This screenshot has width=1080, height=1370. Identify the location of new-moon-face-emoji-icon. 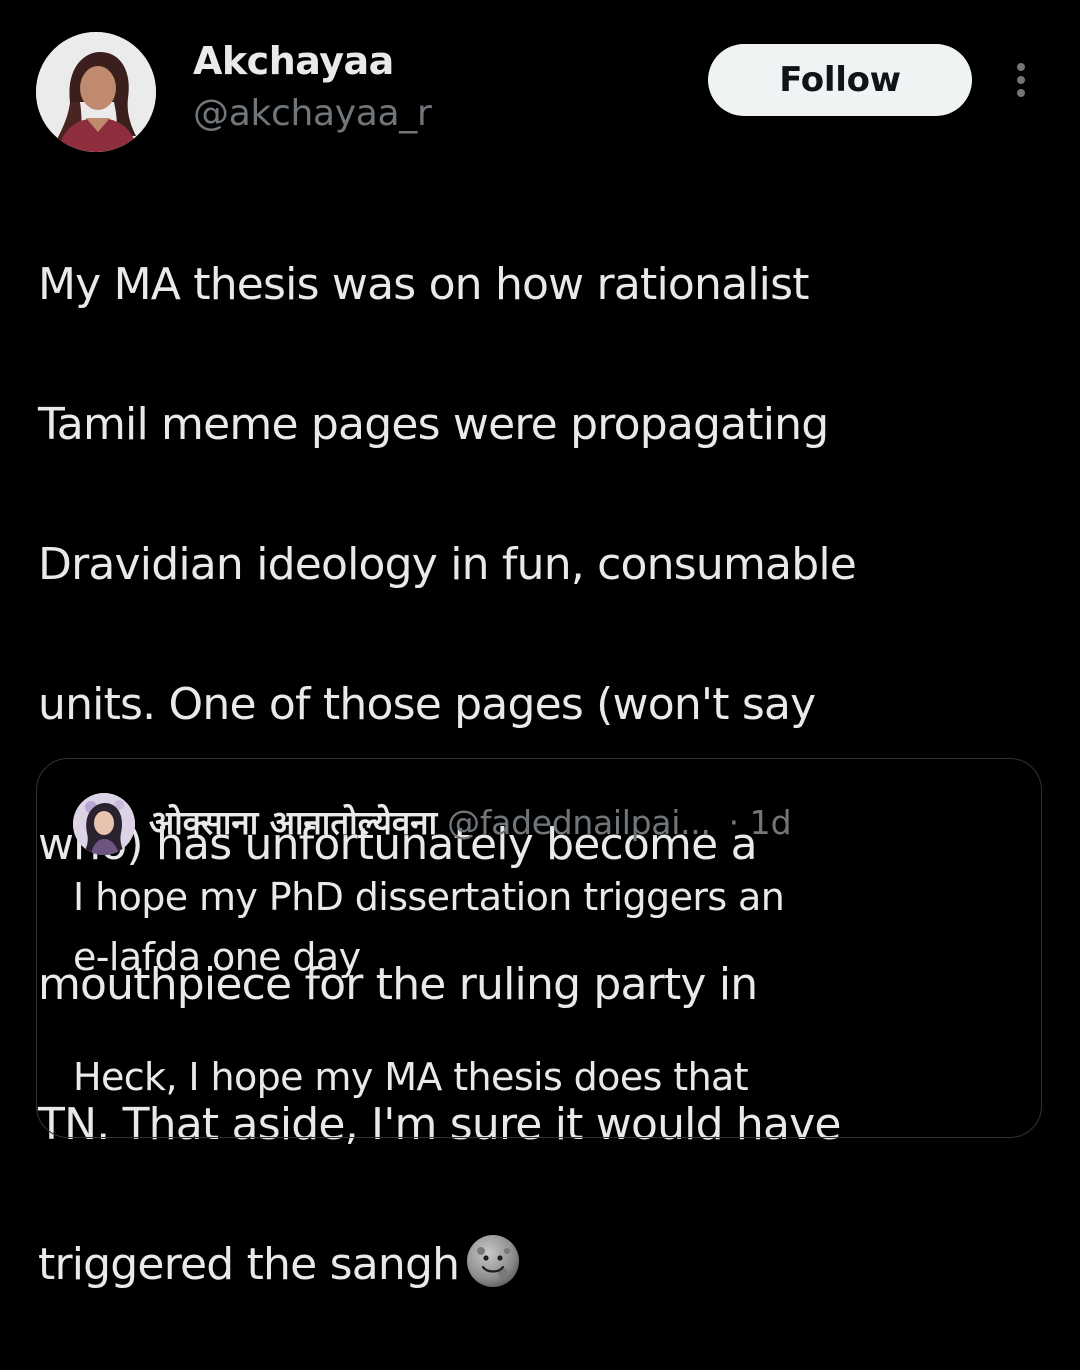
(493, 1261).